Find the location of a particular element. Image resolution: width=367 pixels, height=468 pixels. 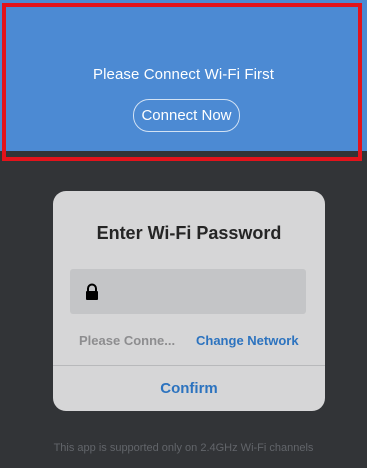

password-input is located at coordinates (207, 292).